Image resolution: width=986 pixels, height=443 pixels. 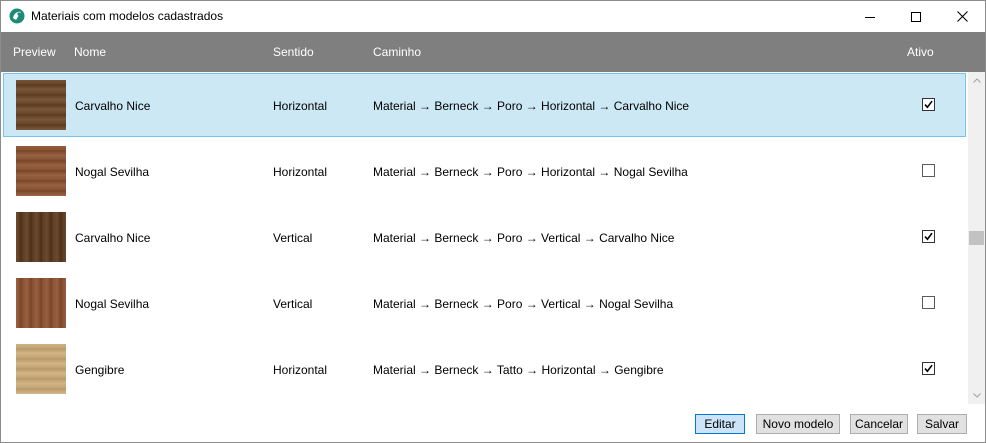 I want to click on column-header-preview: Preview, so click(x=34, y=52).